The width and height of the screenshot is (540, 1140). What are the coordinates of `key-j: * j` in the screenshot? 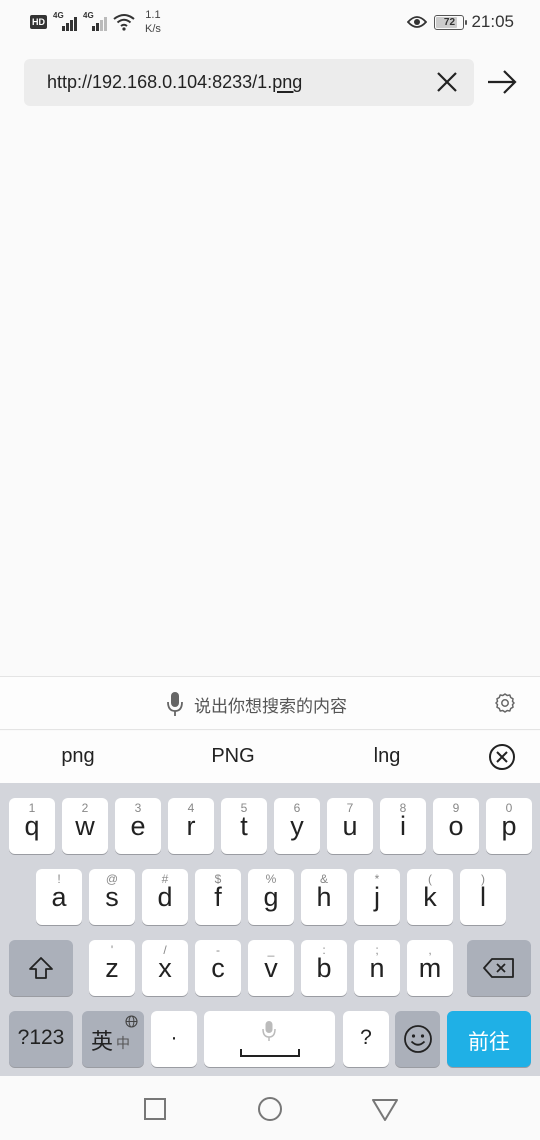 It's located at (377, 897).